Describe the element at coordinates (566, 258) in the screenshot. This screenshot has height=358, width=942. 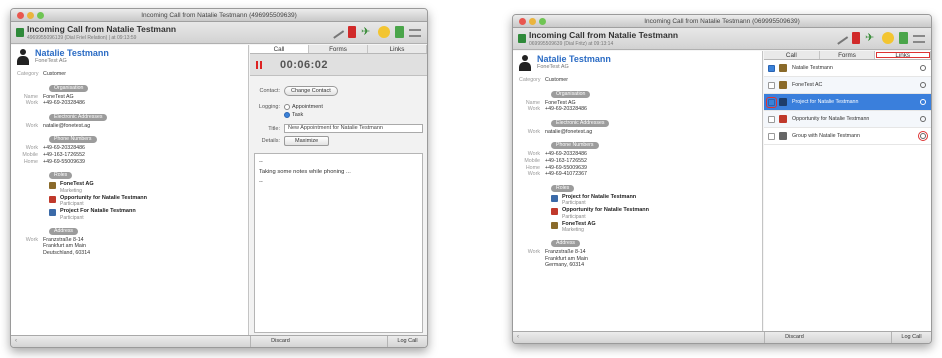
I see `address-line: Frankfurt am Main` at that location.